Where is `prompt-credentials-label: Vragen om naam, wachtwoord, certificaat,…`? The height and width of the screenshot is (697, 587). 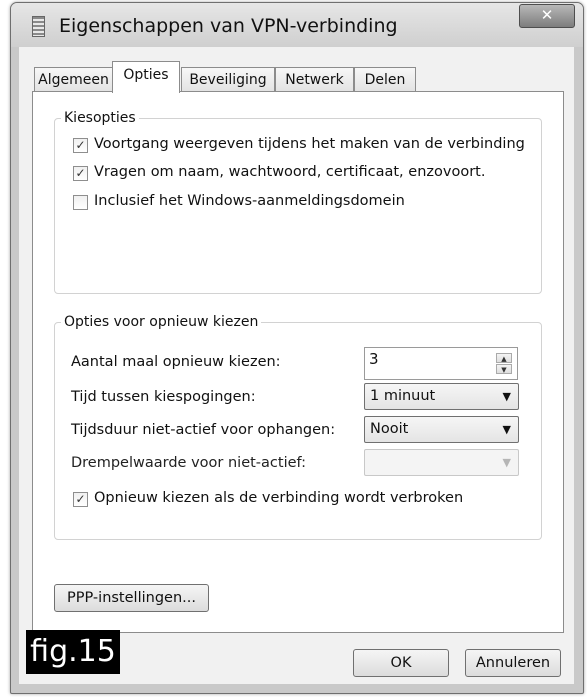
prompt-credentials-label: Vragen om naam, wachtwoord, certificaat,… is located at coordinates (290, 172).